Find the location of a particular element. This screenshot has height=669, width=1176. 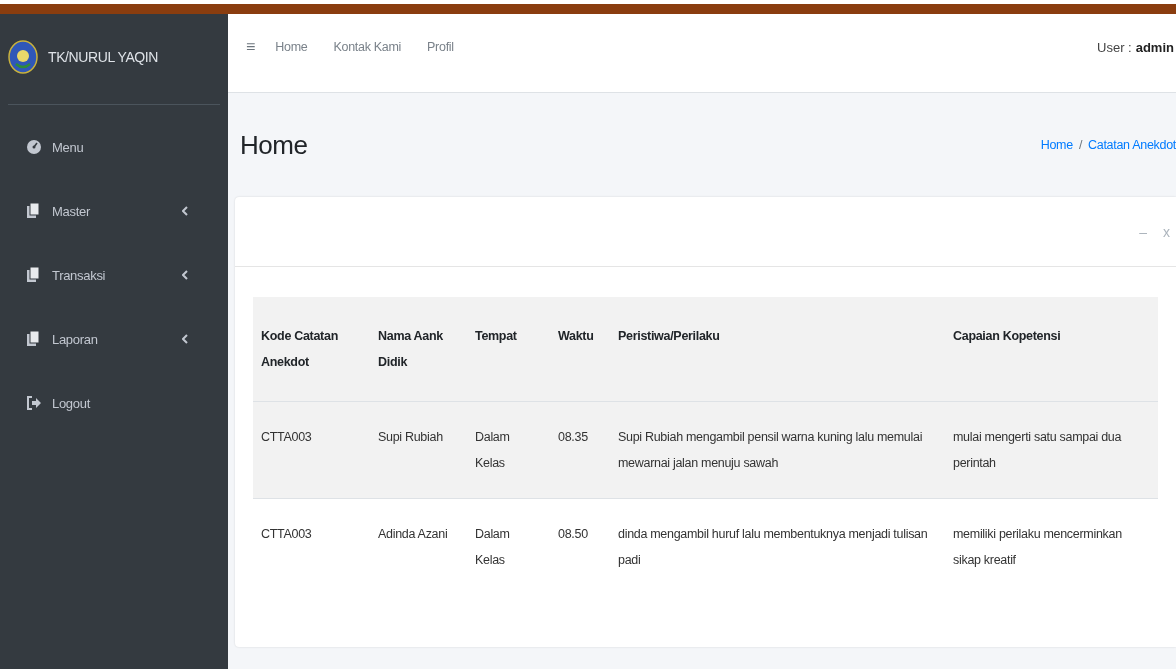

column-header: Capaian Kopetensi is located at coordinates (1051, 349).